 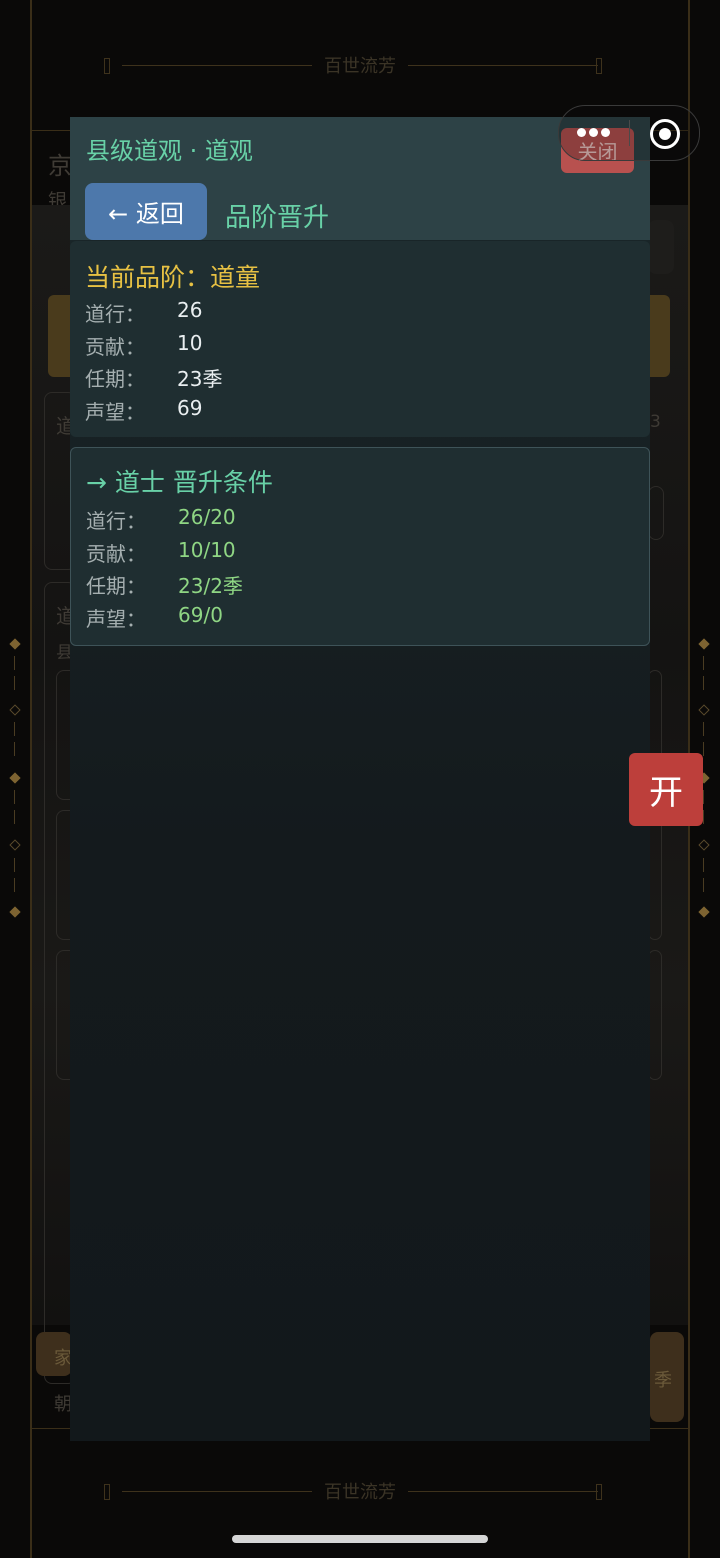 I want to click on requirement-row: 声望： 69/0, so click(x=356, y=619).